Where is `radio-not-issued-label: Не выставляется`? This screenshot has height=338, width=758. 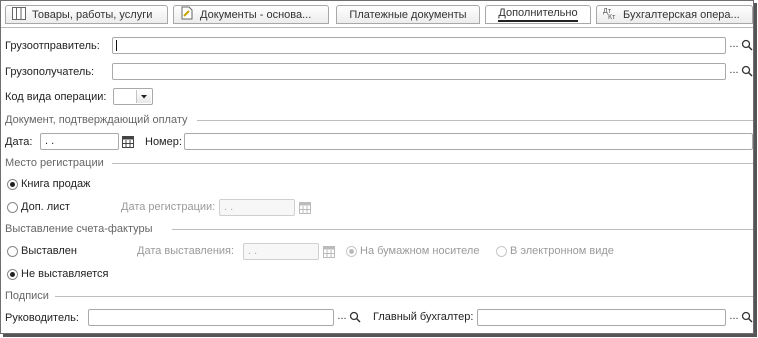
radio-not-issued-label: Не выставляется is located at coordinates (65, 274).